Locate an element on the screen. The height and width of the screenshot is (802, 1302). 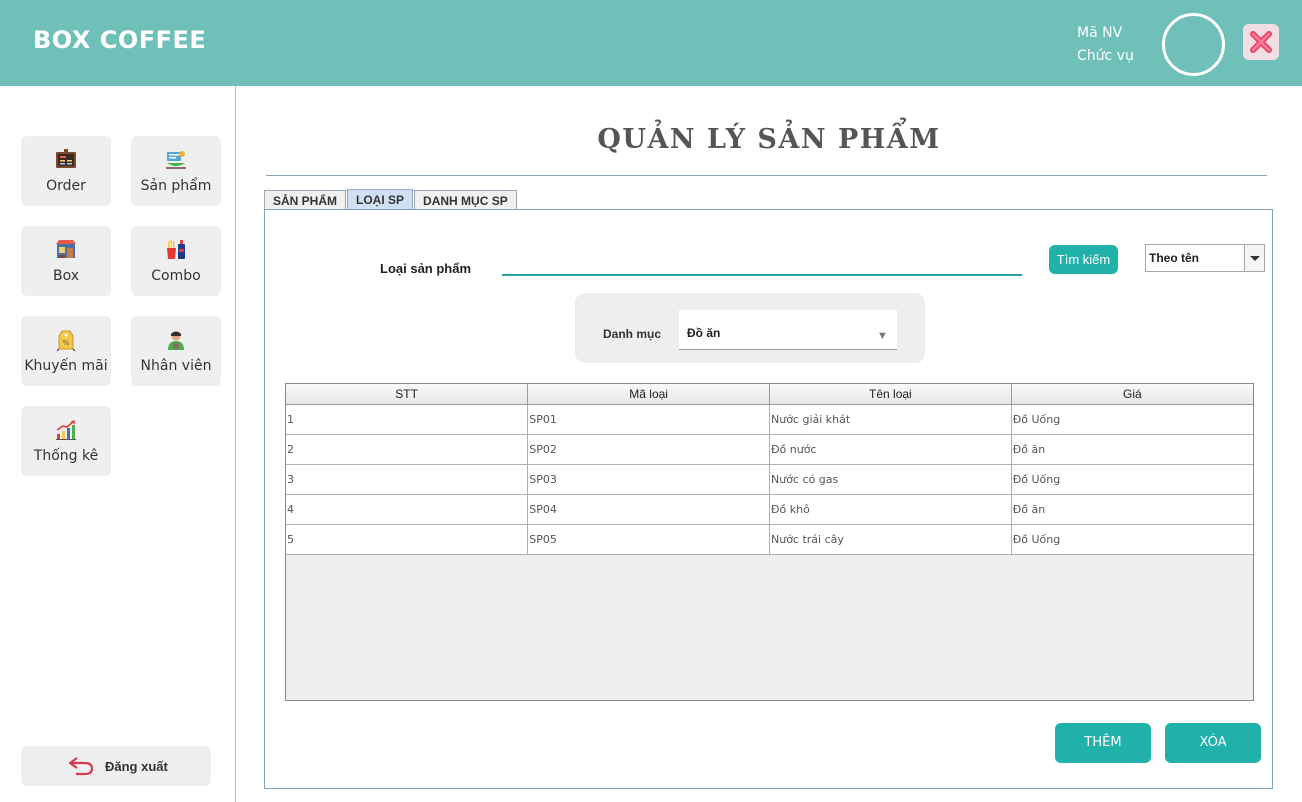
sidebar-item-box: Box is located at coordinates (66, 261).